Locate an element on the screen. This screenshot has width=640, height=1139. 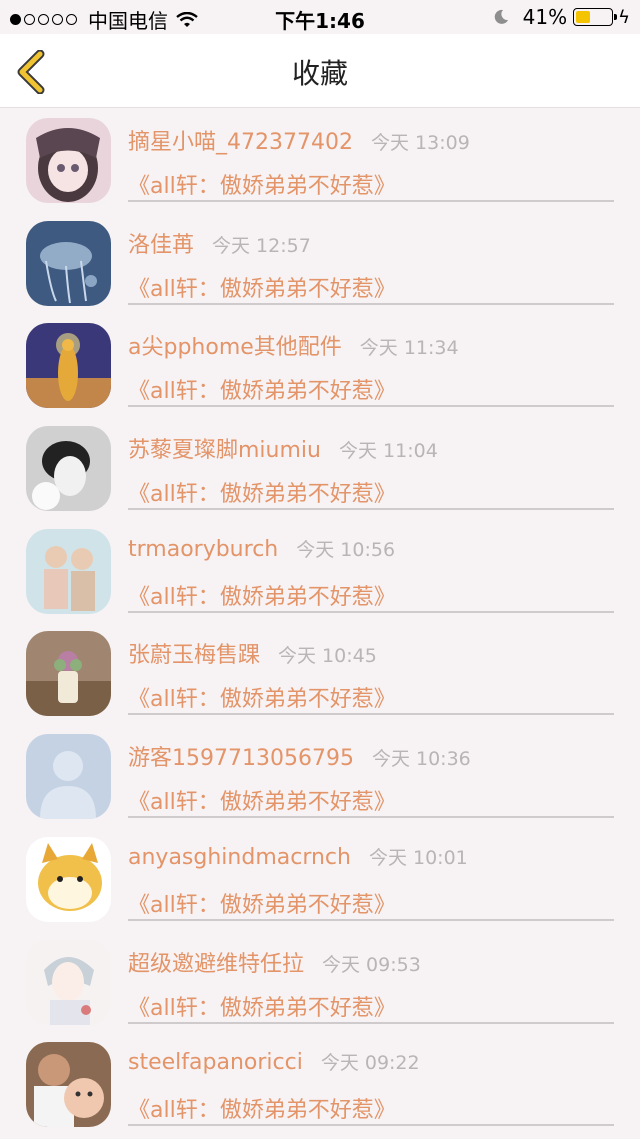
username: 洛佳苒 is located at coordinates (161, 243).